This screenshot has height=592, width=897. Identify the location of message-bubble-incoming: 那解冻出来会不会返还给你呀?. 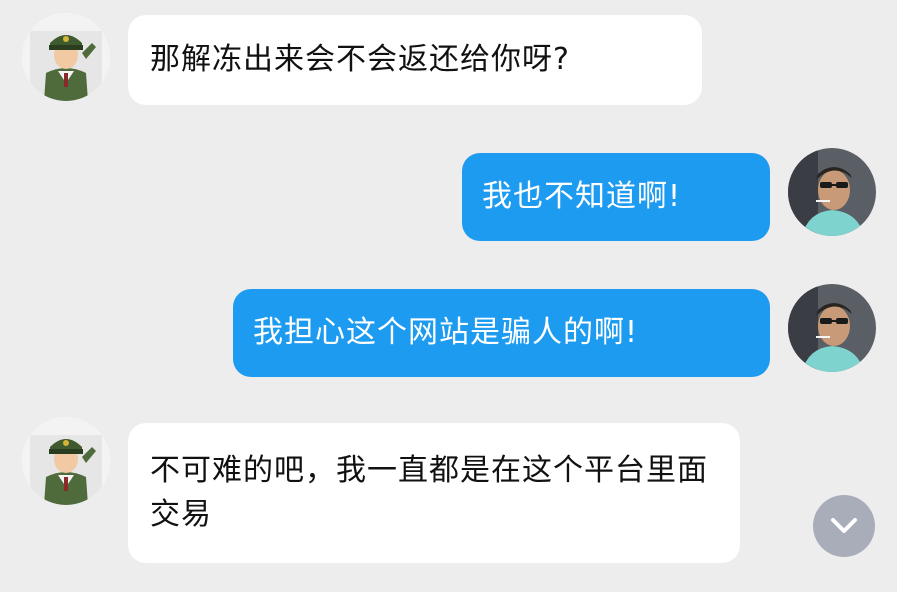
(415, 60).